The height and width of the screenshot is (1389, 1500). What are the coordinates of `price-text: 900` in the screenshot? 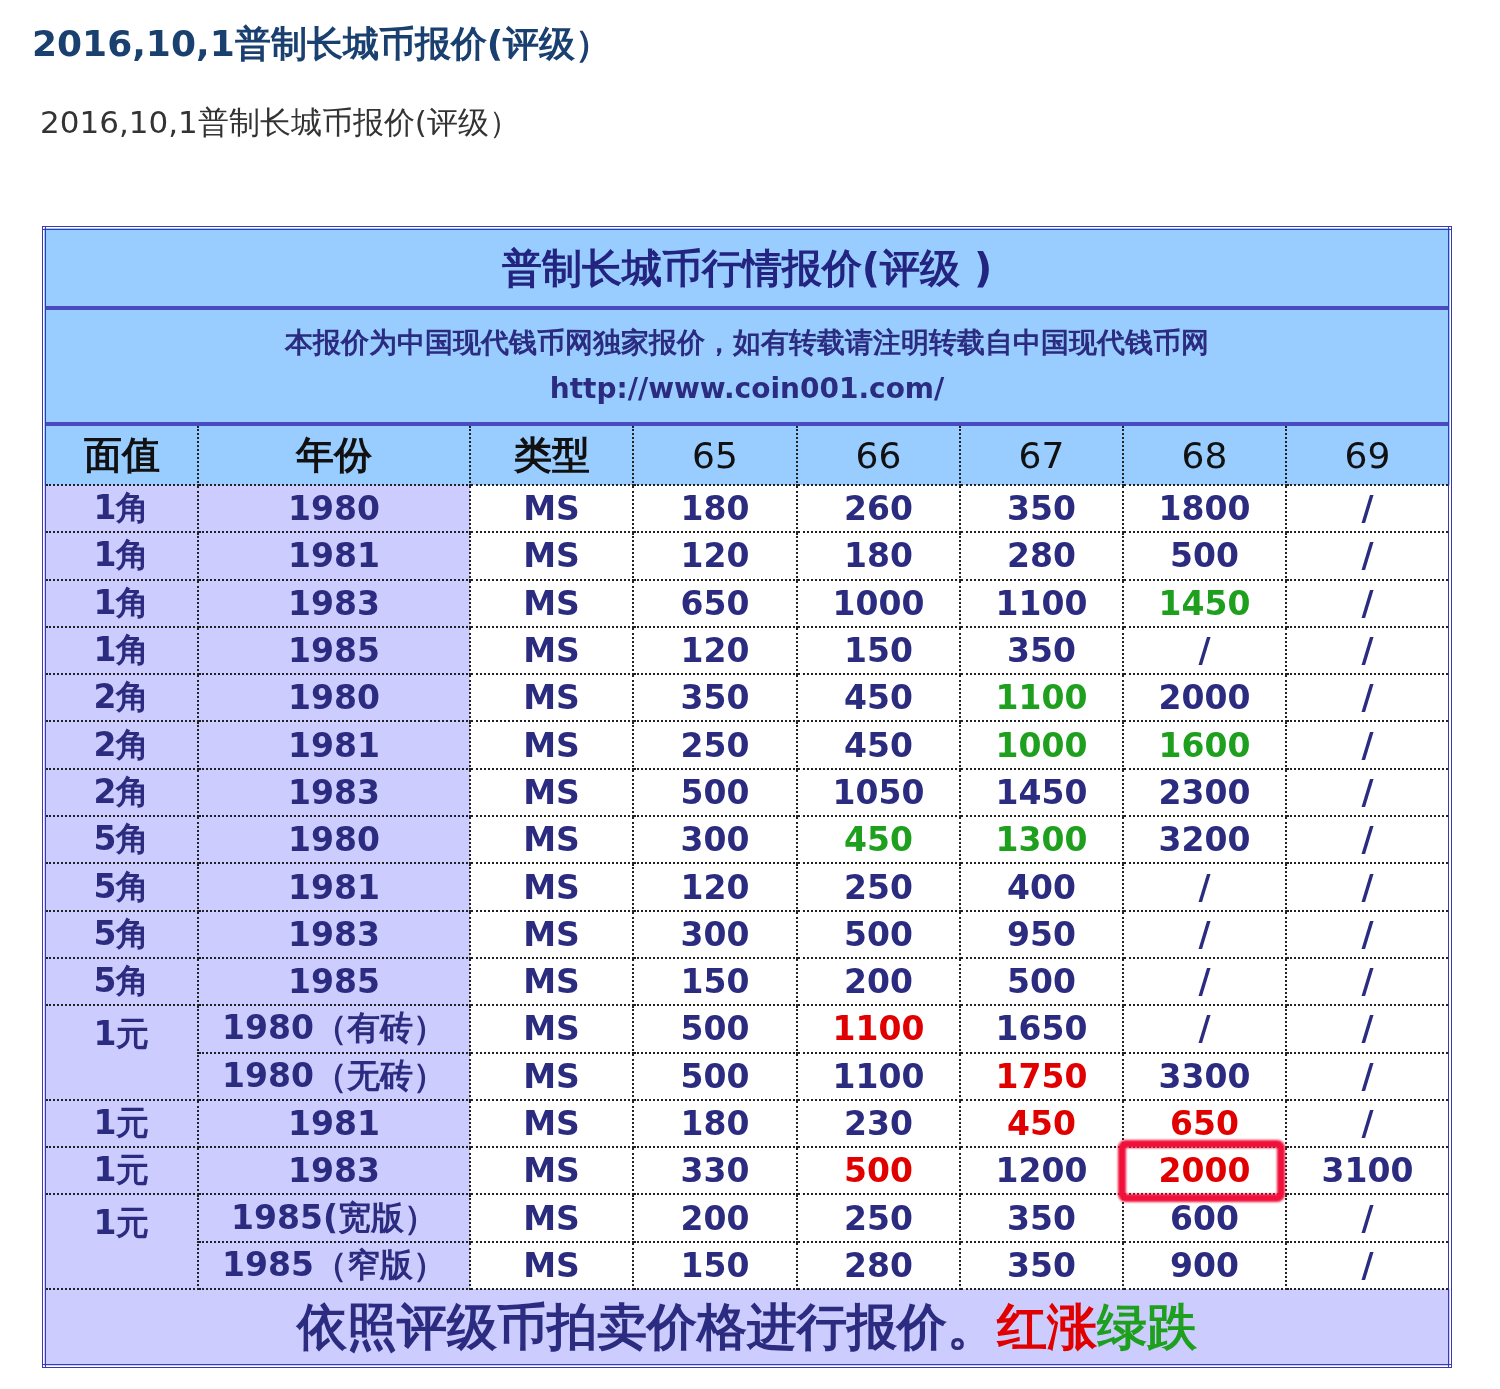 It's located at (1204, 1265).